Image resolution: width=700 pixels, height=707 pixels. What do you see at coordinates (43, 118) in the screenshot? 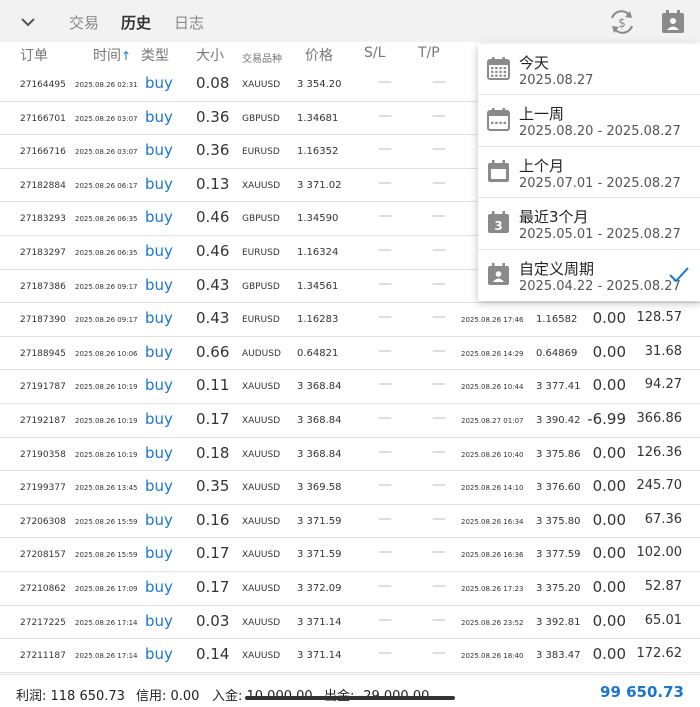
I see `order-cell: 27166701` at bounding box center [43, 118].